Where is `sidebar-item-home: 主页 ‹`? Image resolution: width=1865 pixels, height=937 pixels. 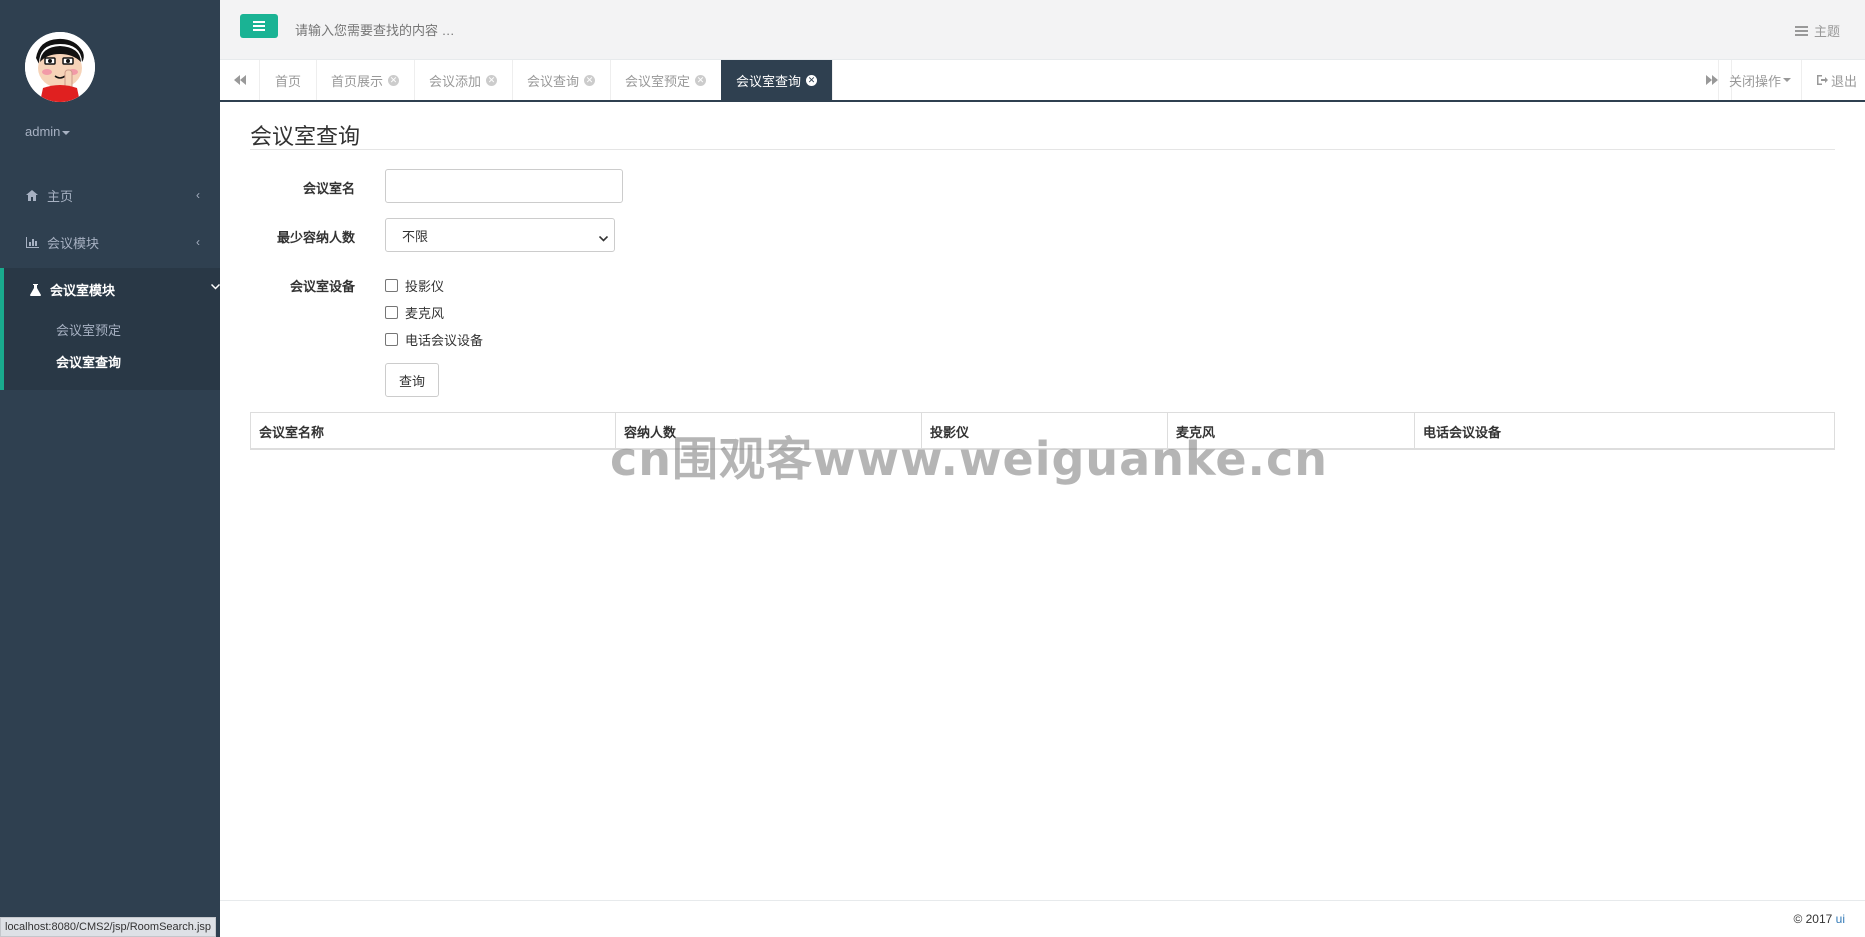
sidebar-item-home: 主页 ‹ is located at coordinates (110, 195).